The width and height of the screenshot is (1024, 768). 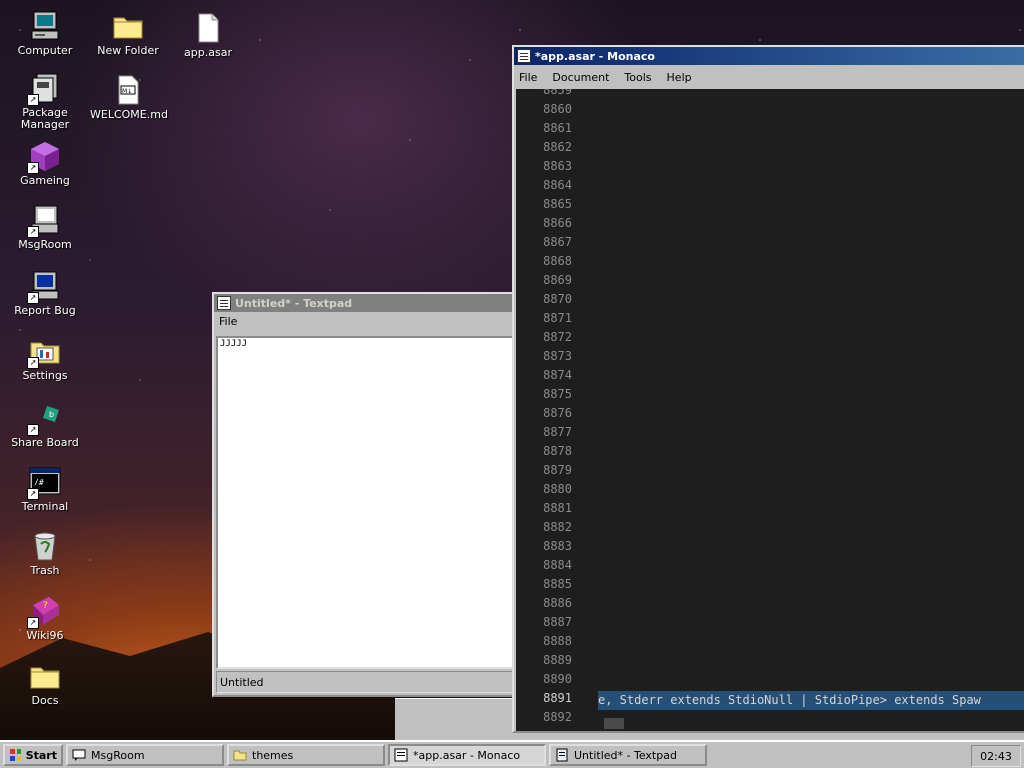 What do you see at coordinates (557, 470) in the screenshot?
I see `line-number: 8879` at bounding box center [557, 470].